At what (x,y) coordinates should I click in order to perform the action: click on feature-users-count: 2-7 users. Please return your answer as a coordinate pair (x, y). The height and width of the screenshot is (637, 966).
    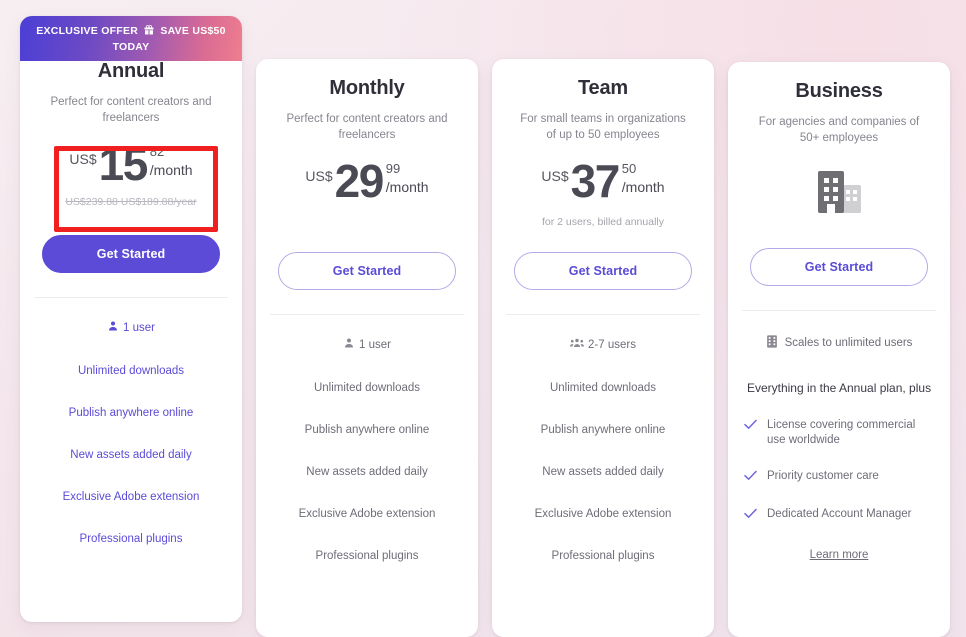
    Looking at the image, I should click on (603, 359).